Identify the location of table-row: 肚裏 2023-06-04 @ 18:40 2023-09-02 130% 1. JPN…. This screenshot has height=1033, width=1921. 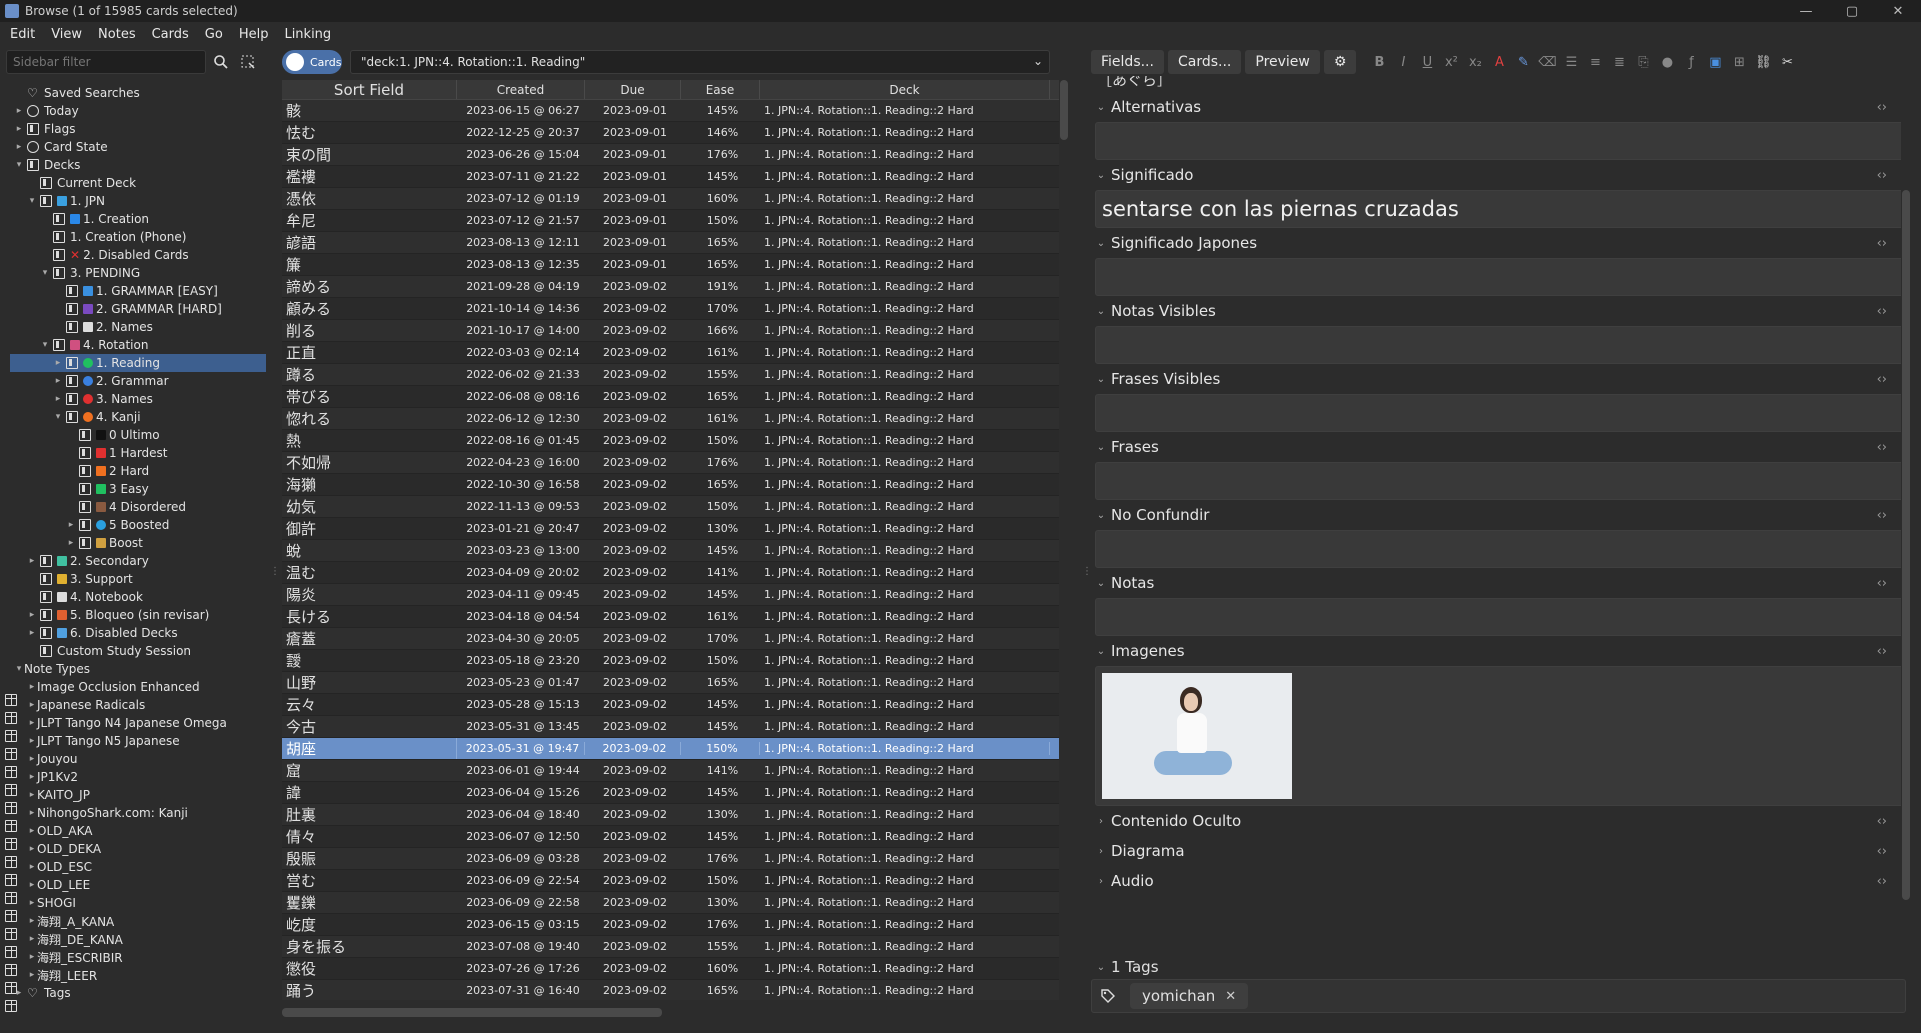
(670, 815).